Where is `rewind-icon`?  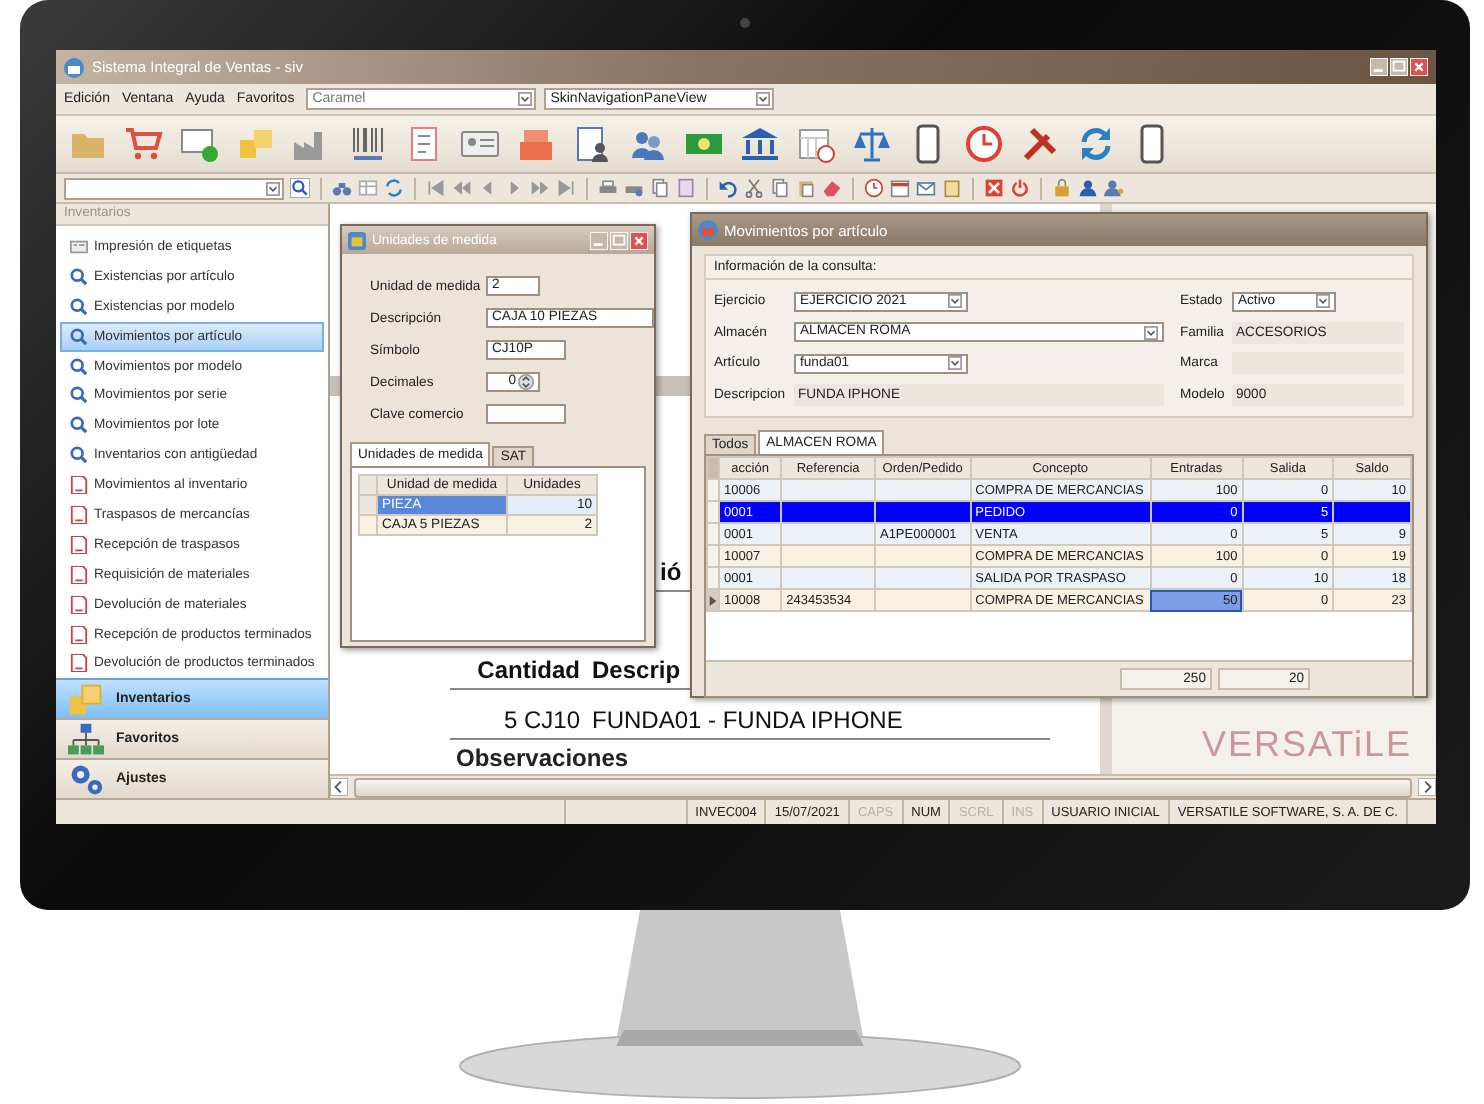 rewind-icon is located at coordinates (462, 188).